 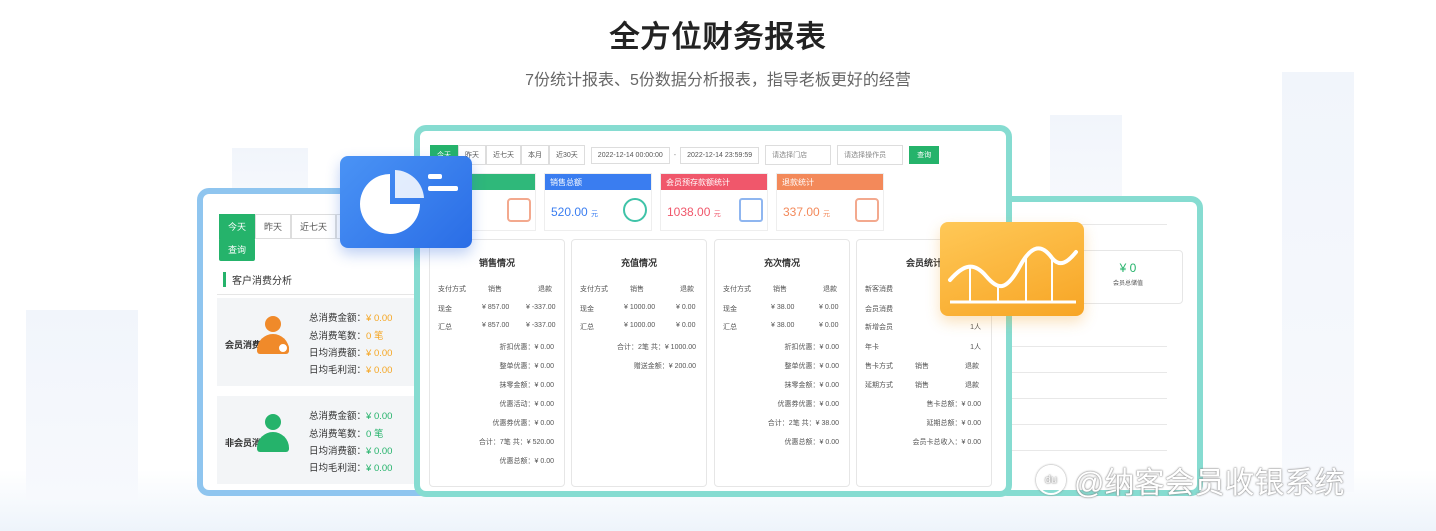 What do you see at coordinates (923, 347) in the screenshot?
I see `stat-row: 年卡 1人` at bounding box center [923, 347].